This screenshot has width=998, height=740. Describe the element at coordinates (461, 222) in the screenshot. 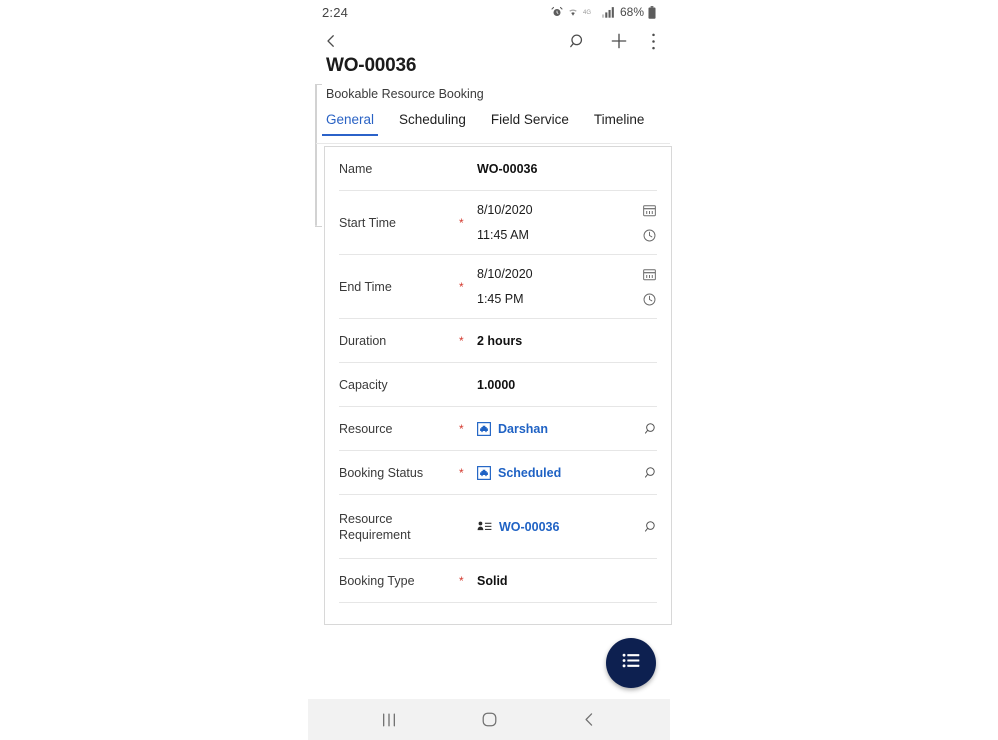

I see `field-required-start-time: *` at that location.